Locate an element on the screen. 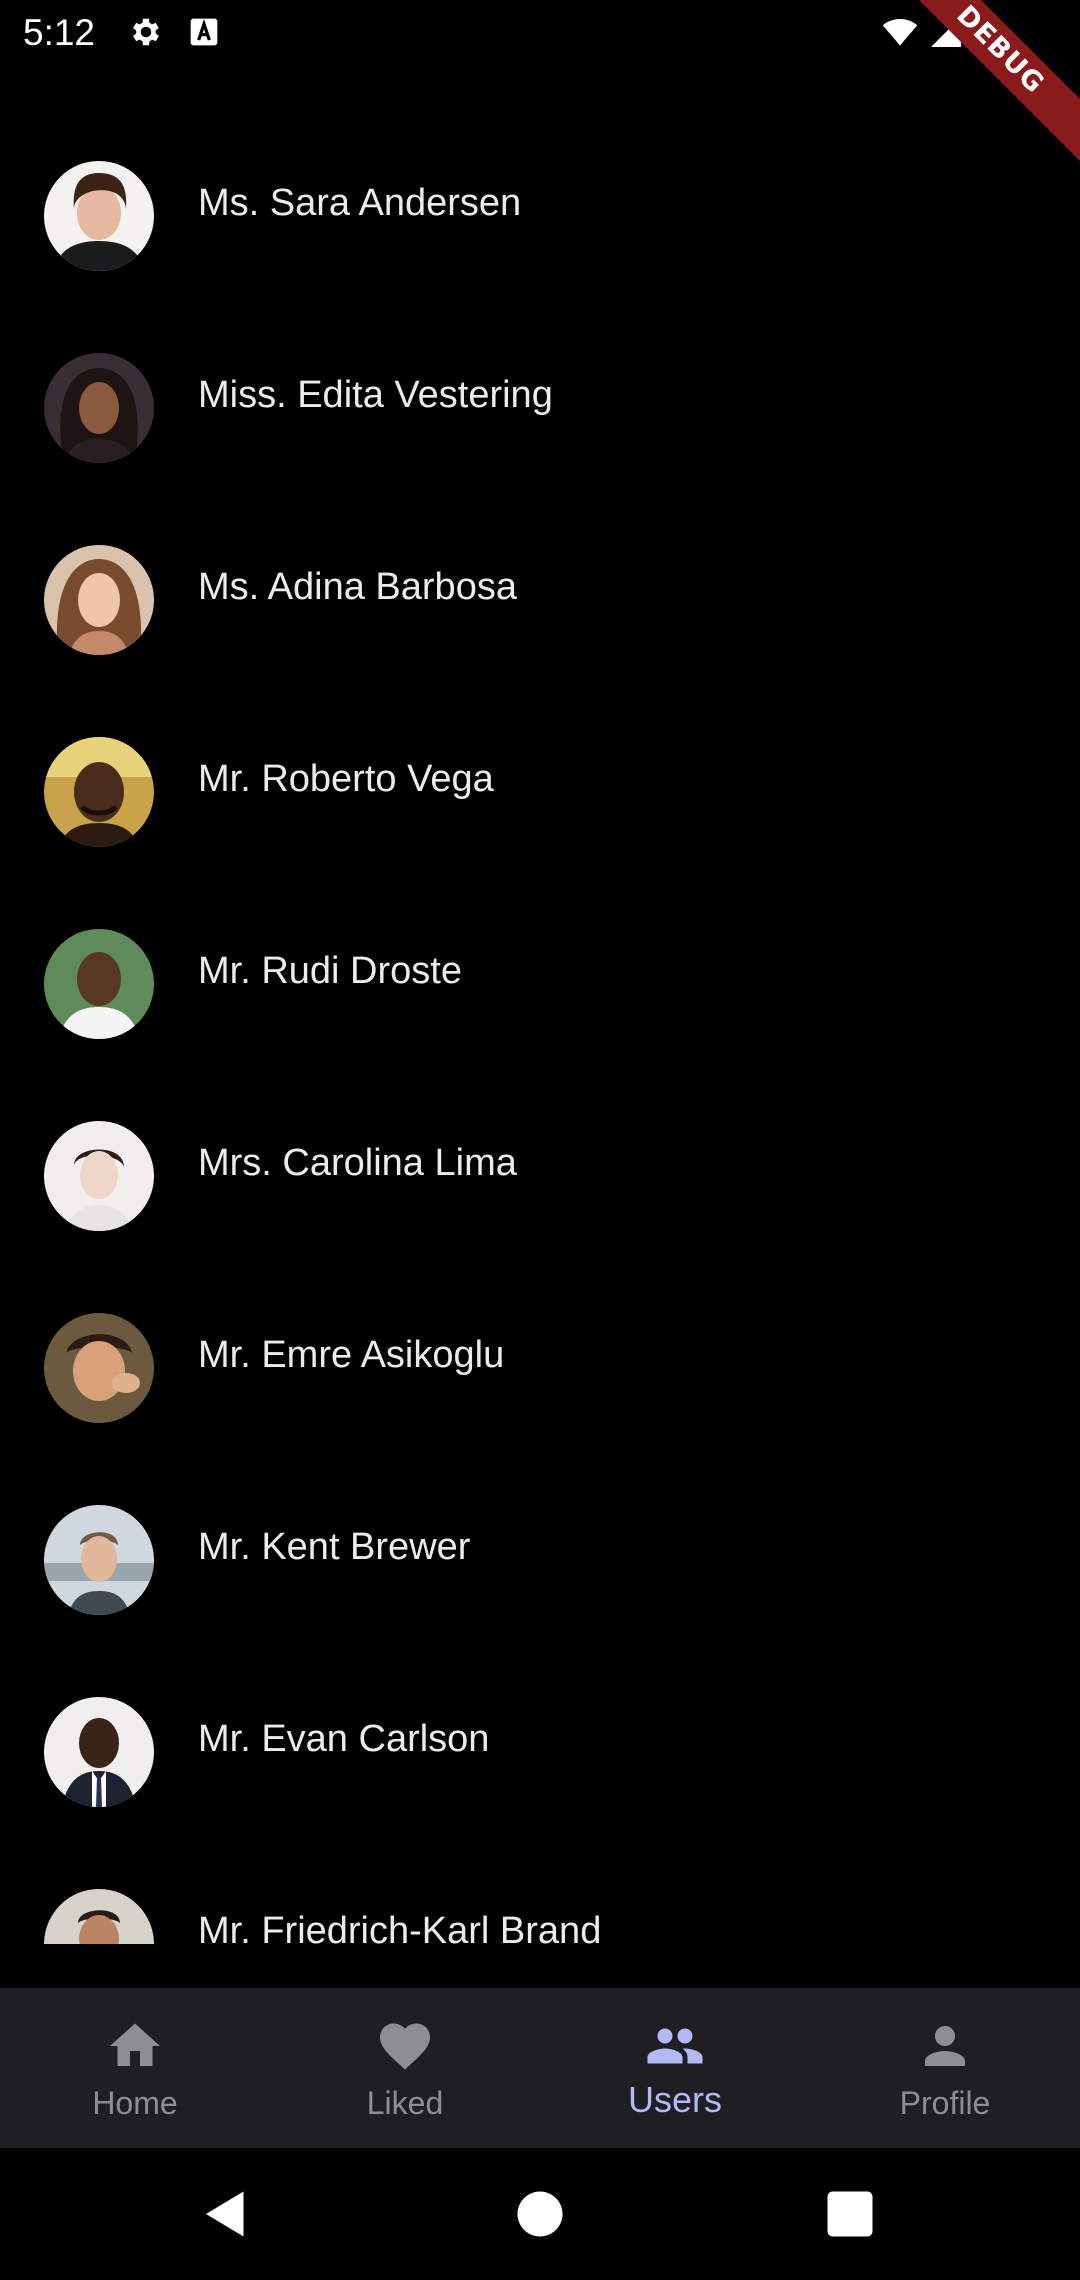  user-name: Mr. Evan Carlson is located at coordinates (344, 1739).